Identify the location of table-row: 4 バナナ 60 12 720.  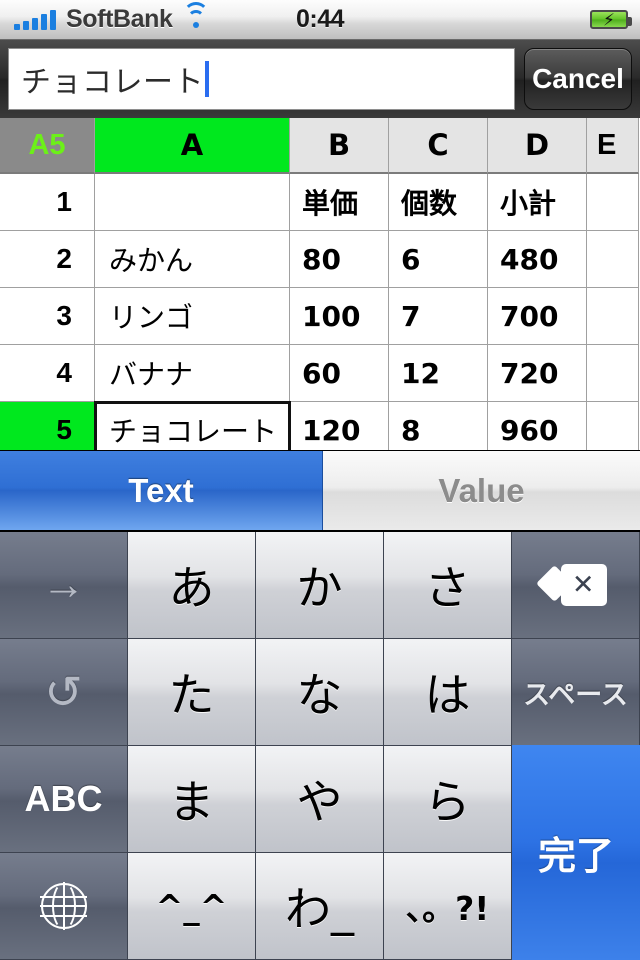
(320, 373).